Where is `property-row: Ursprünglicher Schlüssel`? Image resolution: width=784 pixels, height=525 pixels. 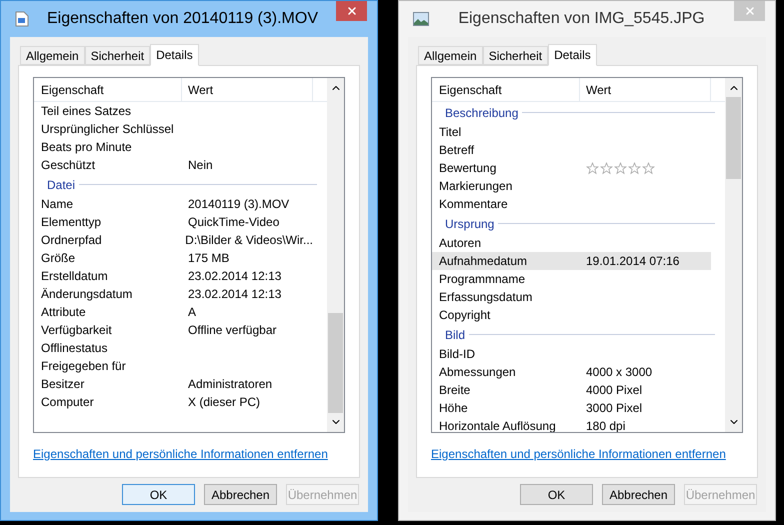
property-row: Ursprünglicher Schlüssel is located at coordinates (173, 129).